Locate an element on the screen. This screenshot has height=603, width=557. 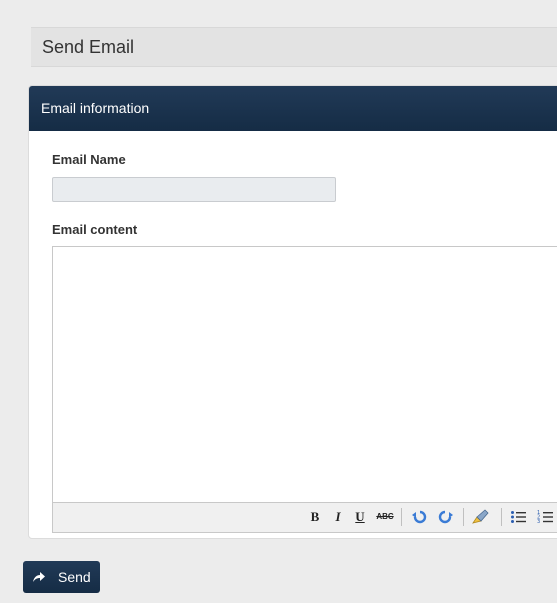
send-button: Send is located at coordinates (61, 577).